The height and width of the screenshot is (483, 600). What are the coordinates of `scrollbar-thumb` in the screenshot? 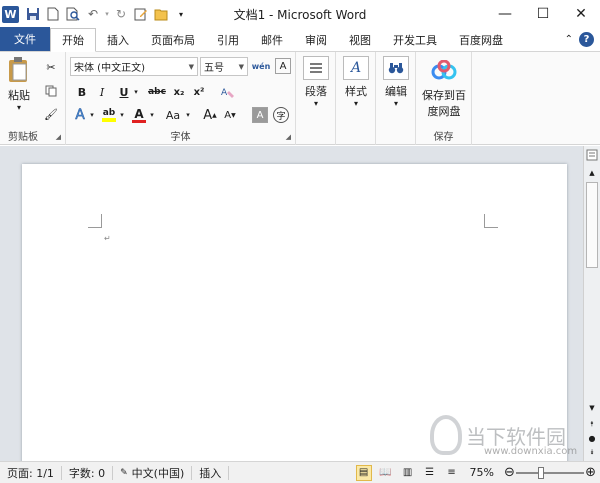 It's located at (592, 225).